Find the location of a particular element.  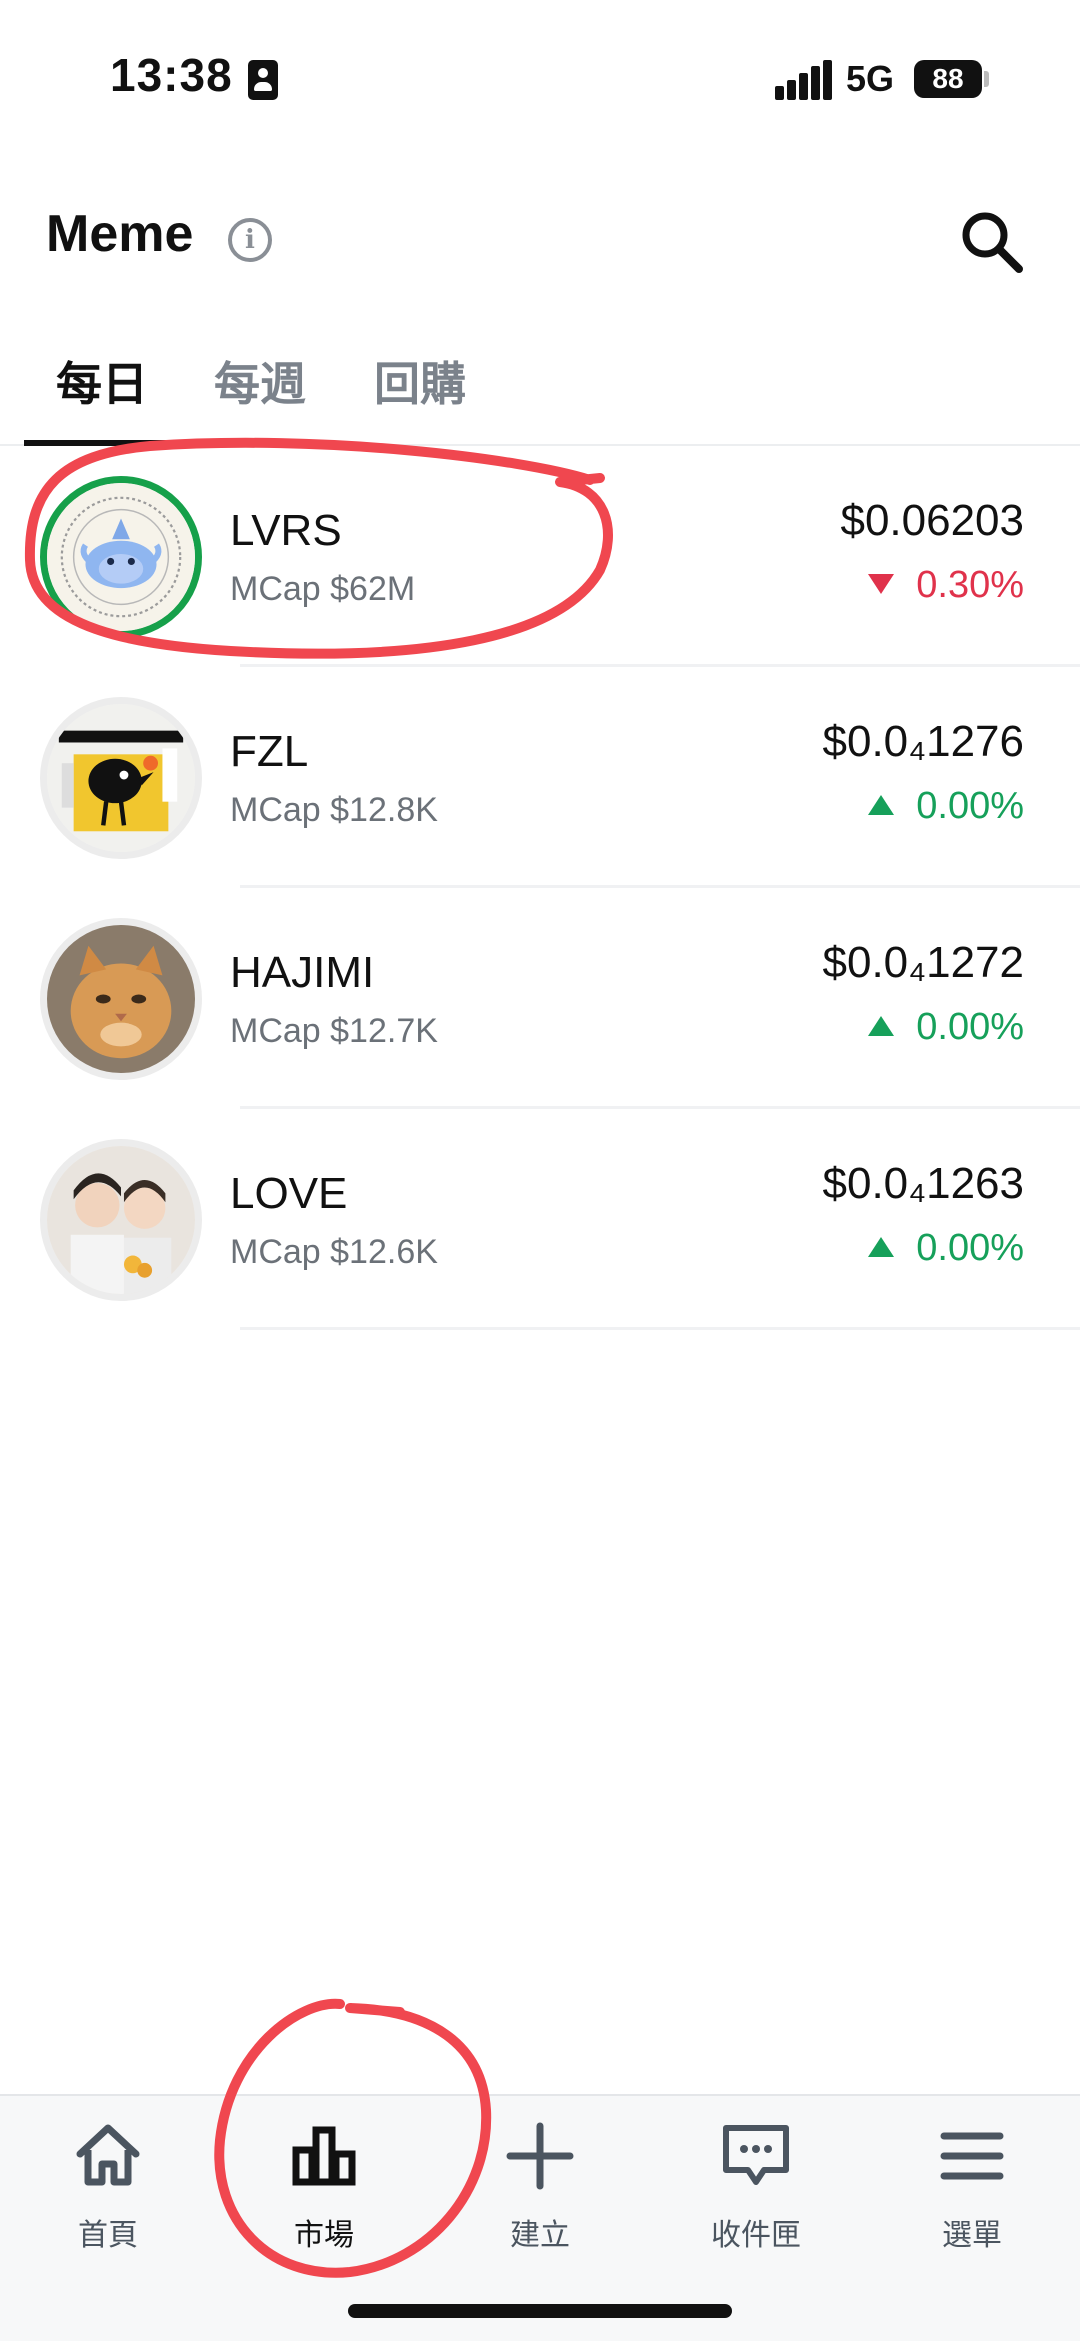

row-divider is located at coordinates (660, 1328).